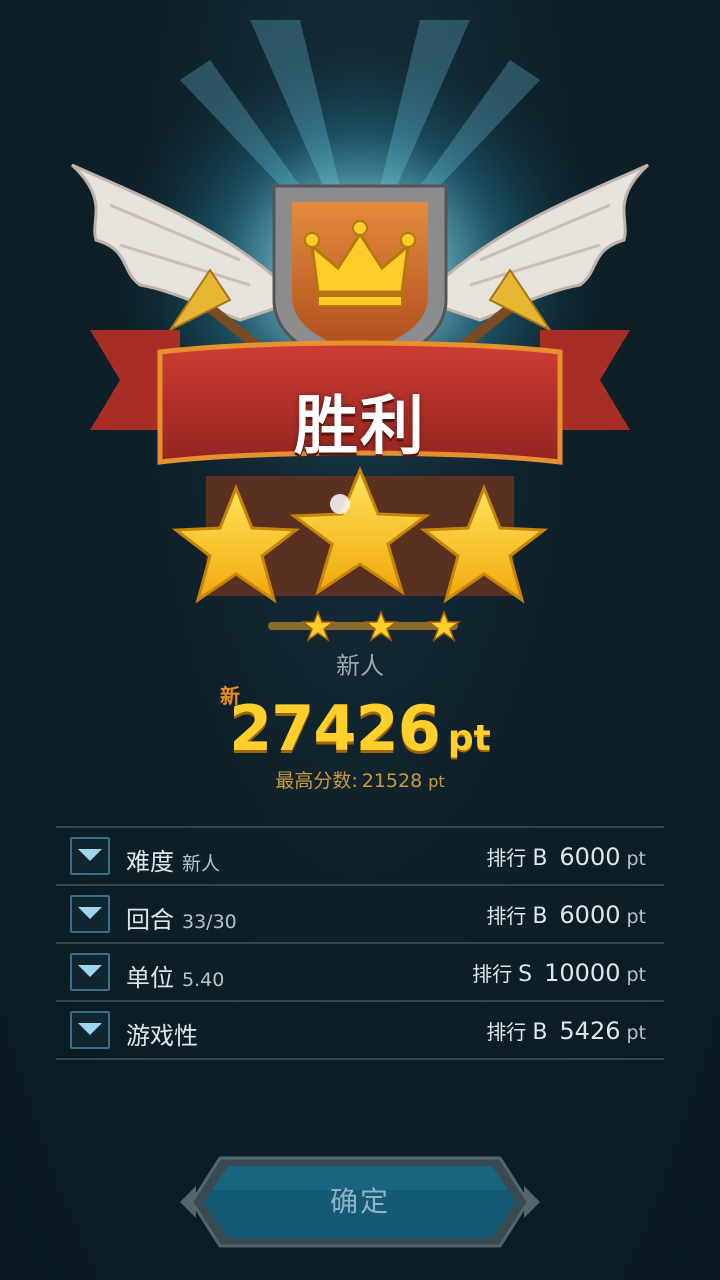 This screenshot has width=720, height=1280. What do you see at coordinates (150, 978) in the screenshot?
I see `stat-name: 单位` at bounding box center [150, 978].